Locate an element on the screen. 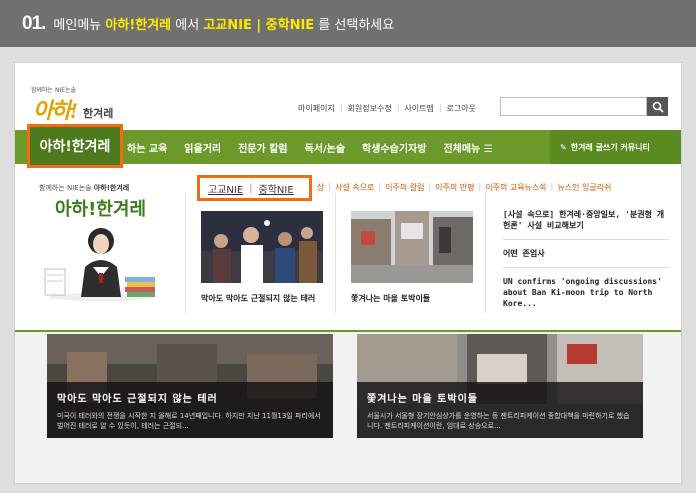 This screenshot has width=696, height=493. highlight-box: 고교NIE | 중학NIE is located at coordinates (254, 188).